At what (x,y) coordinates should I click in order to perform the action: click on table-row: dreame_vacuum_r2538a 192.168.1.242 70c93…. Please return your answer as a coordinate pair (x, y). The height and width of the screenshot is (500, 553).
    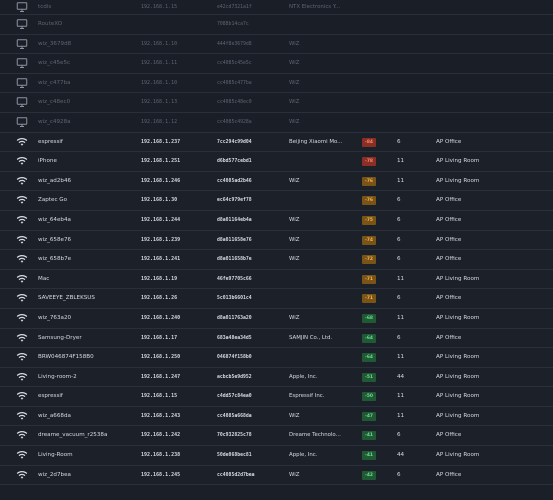
    Looking at the image, I should click on (276, 436).